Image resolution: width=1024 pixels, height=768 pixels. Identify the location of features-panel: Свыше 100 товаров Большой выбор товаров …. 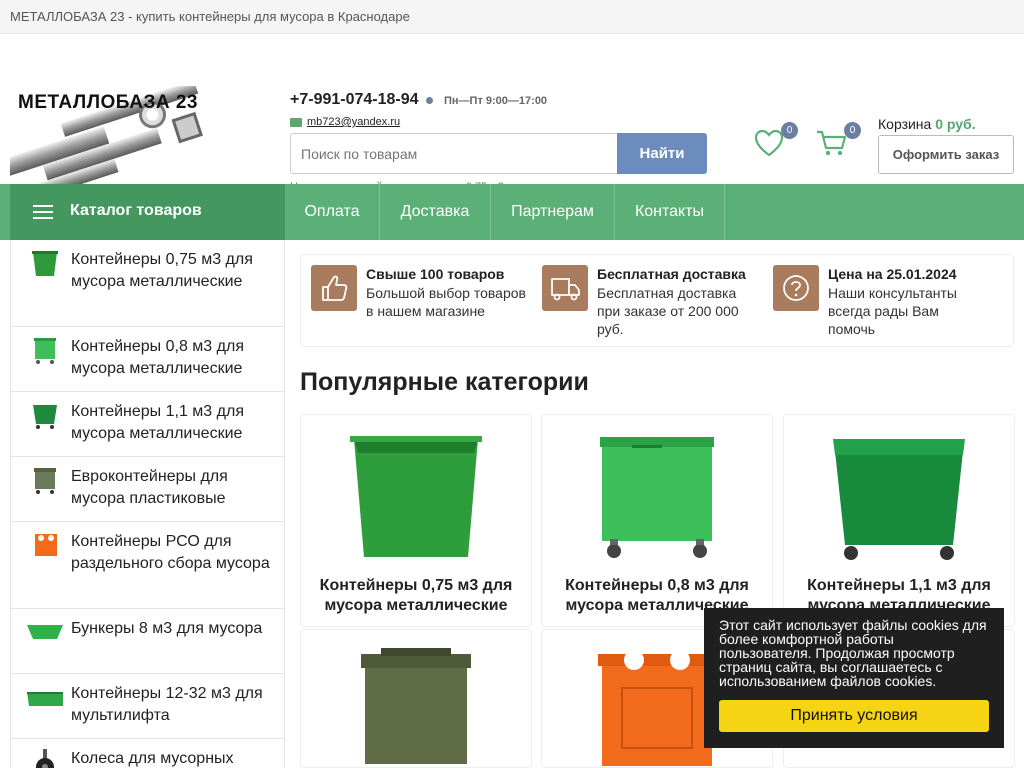
(657, 300).